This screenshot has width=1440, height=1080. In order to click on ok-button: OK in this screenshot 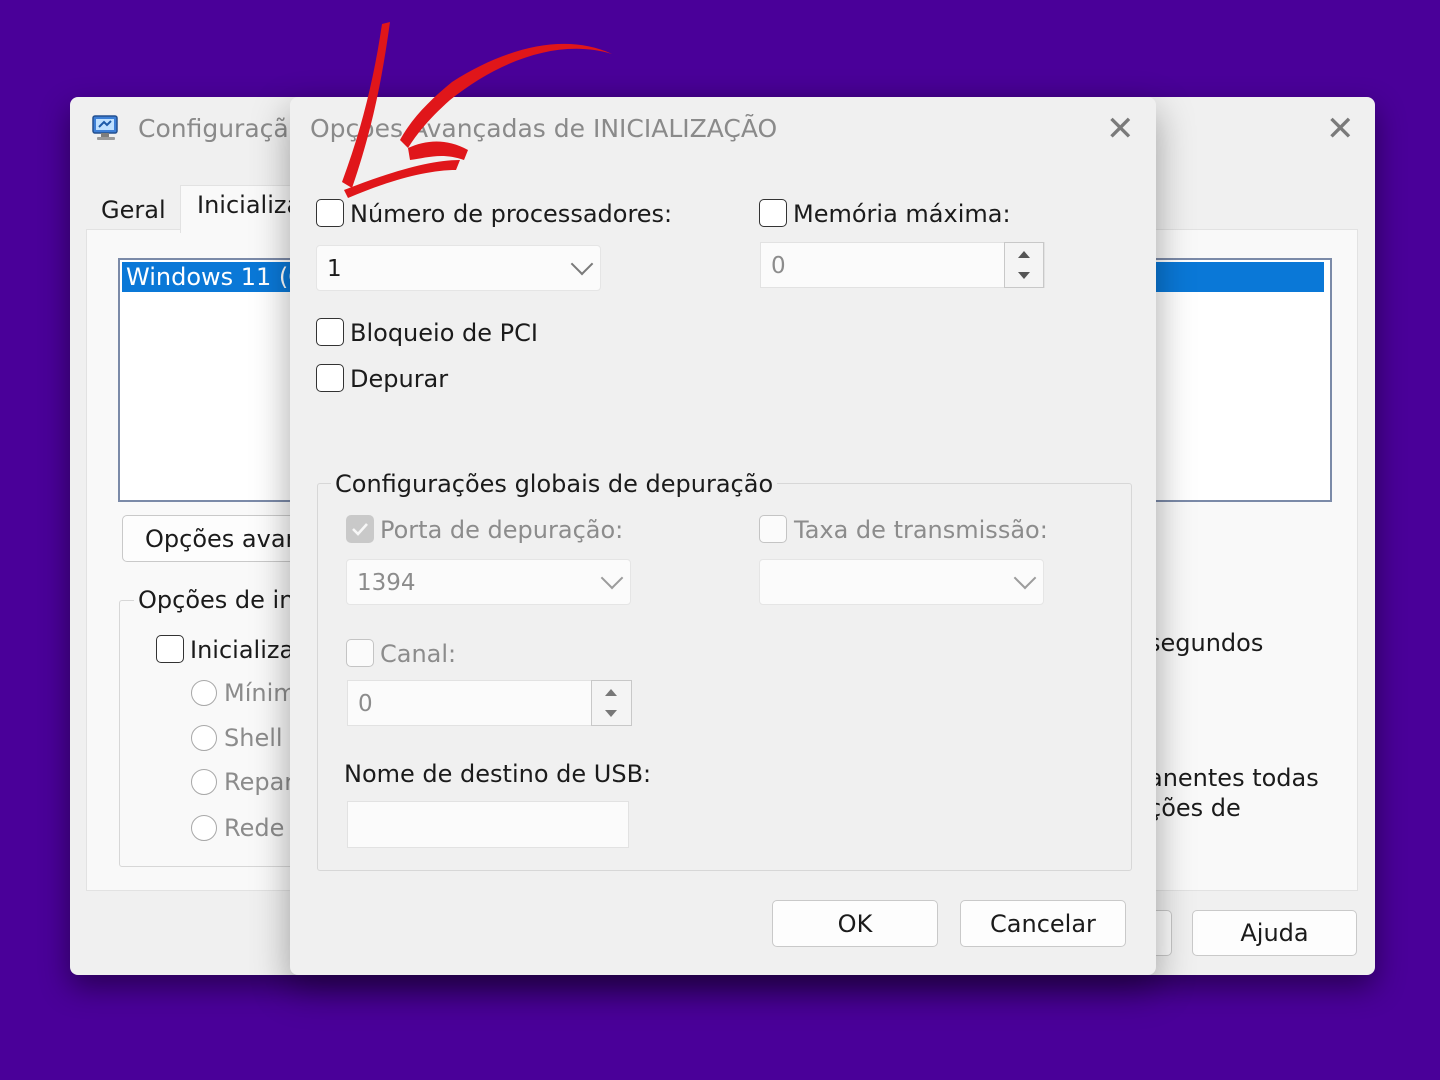, I will do `click(855, 923)`.